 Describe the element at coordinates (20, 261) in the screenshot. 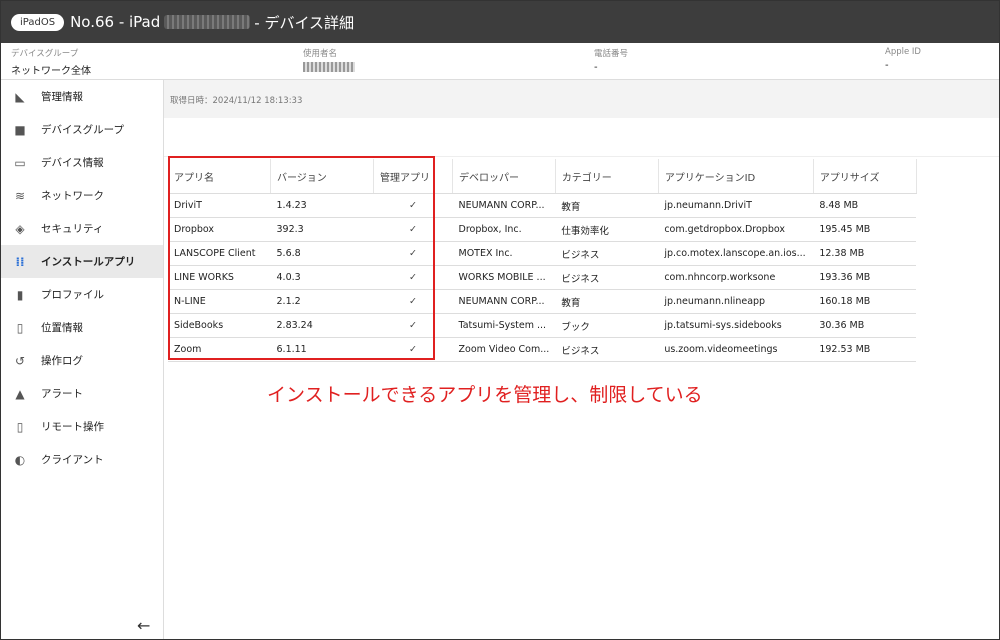

I see `apps-grid-icon: ⁞⁞` at that location.